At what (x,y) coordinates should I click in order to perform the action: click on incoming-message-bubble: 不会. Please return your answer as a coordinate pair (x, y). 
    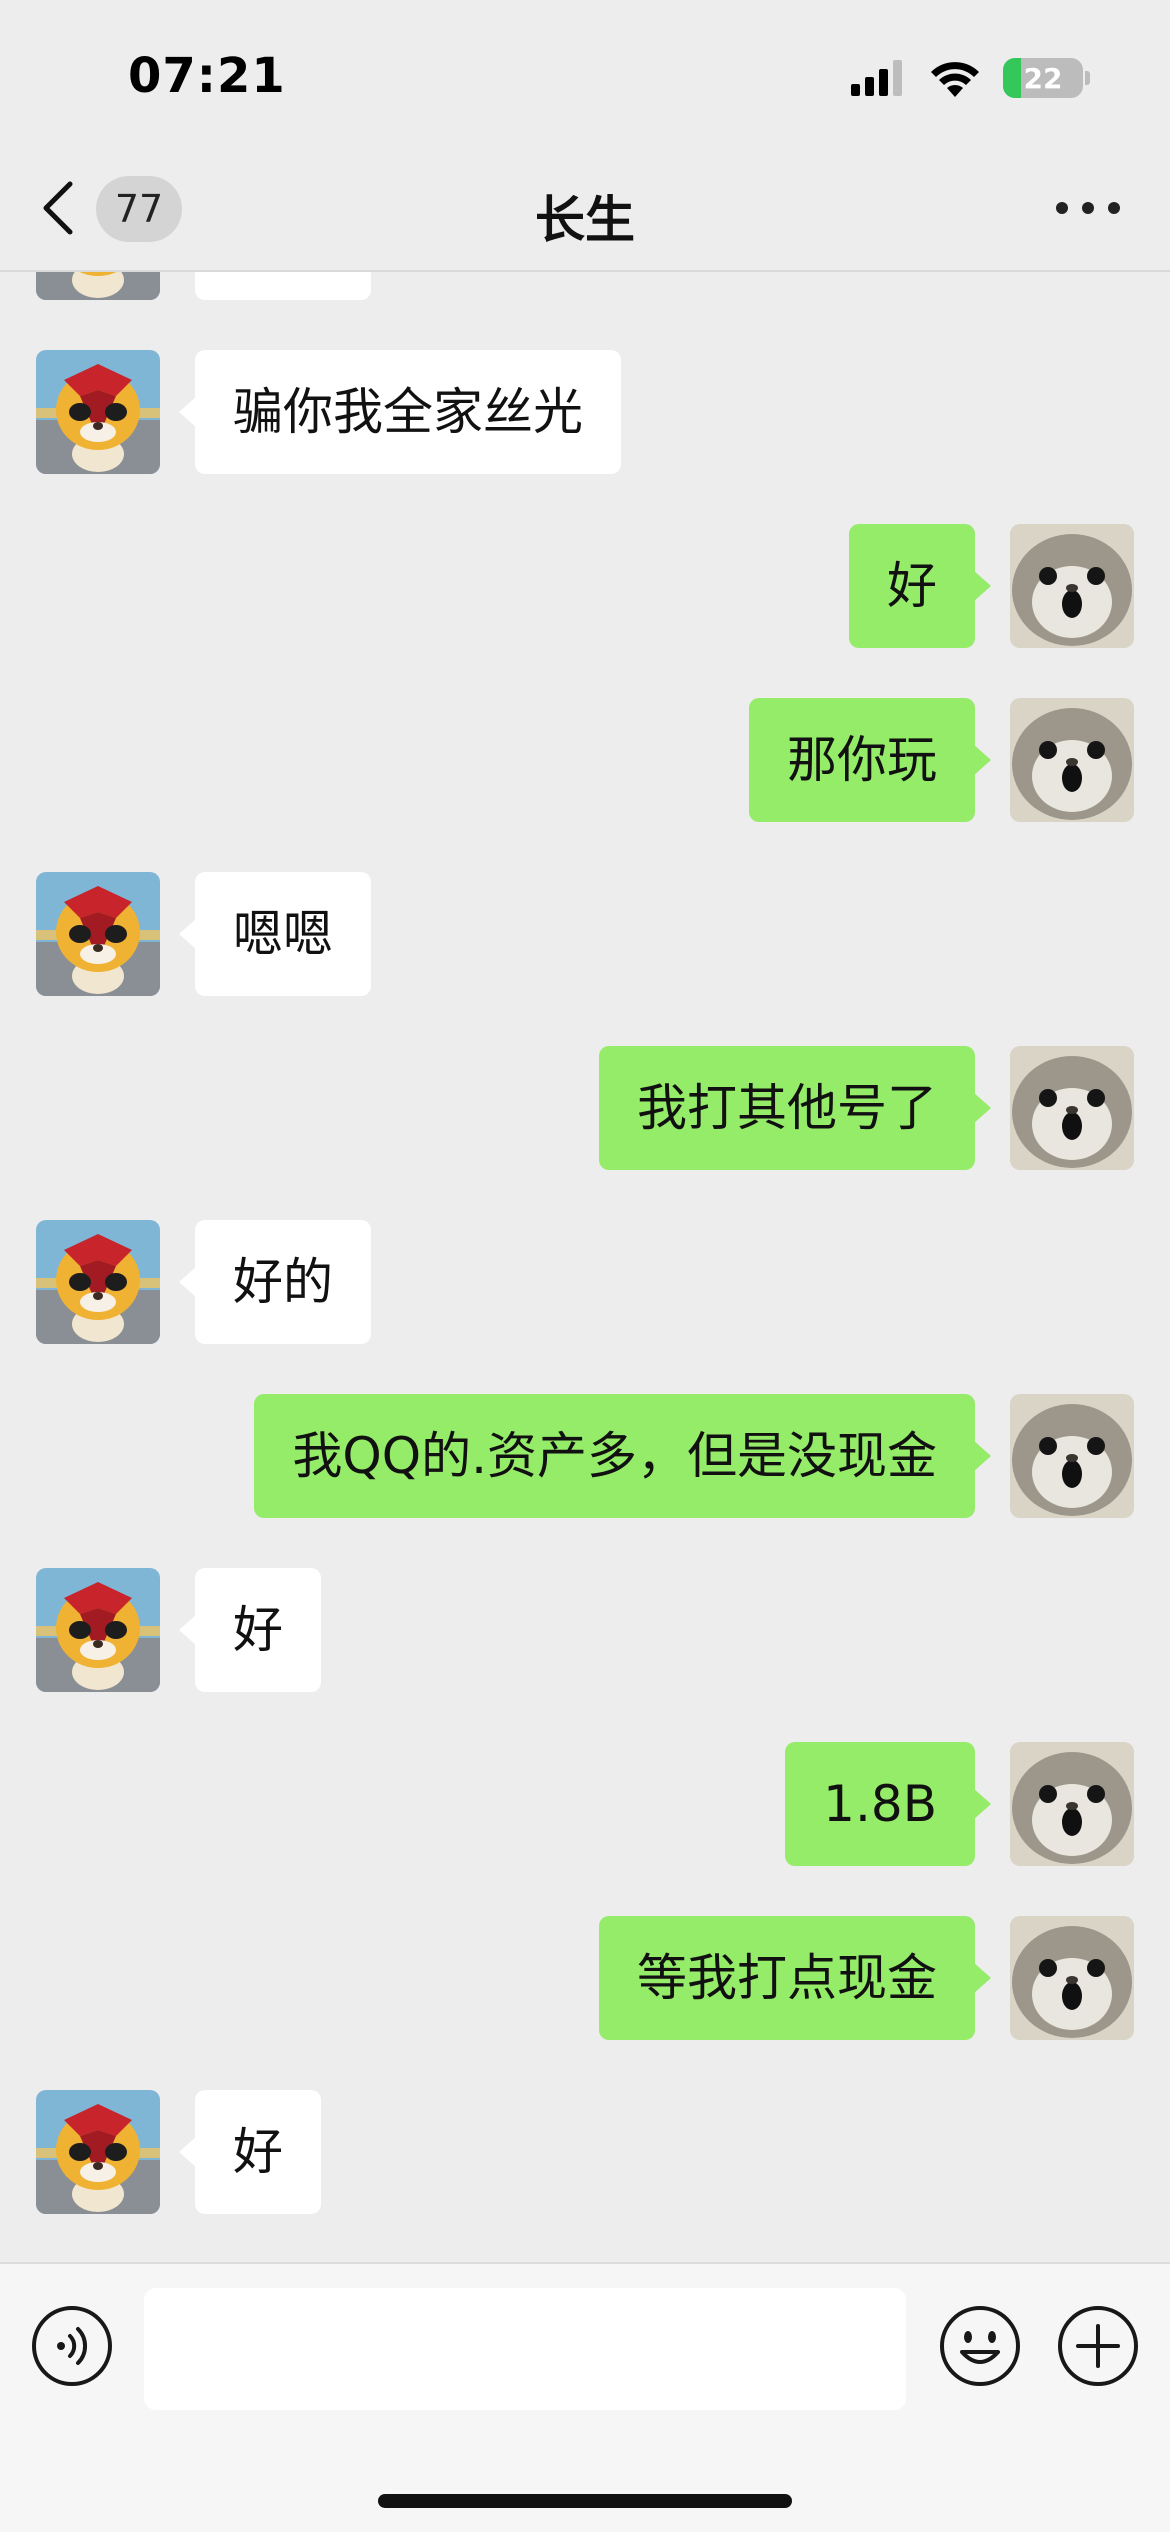
    Looking at the image, I should click on (283, 286).